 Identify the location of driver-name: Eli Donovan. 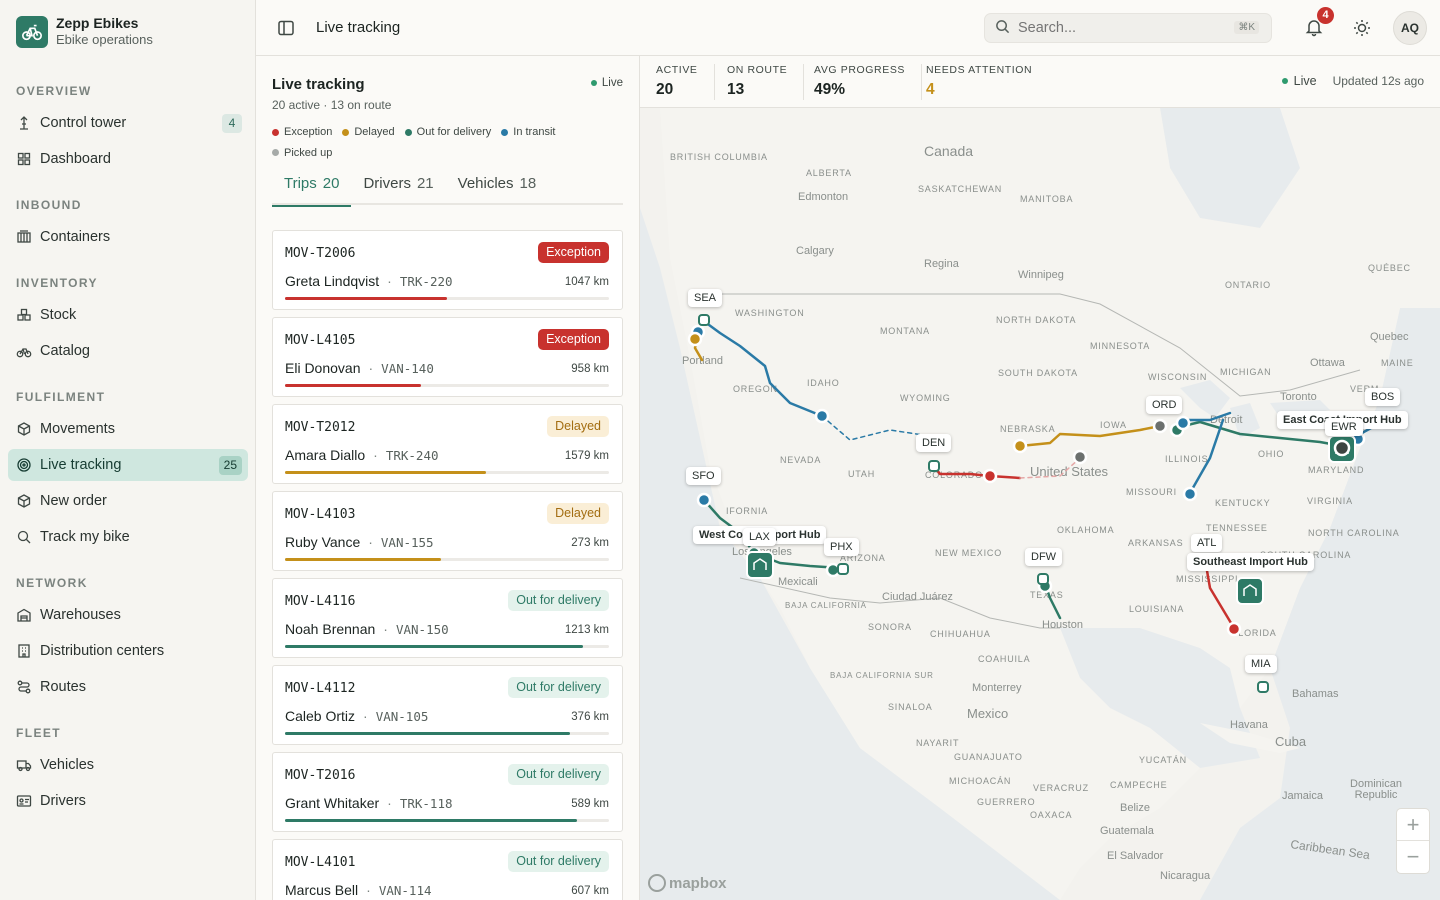
(323, 368).